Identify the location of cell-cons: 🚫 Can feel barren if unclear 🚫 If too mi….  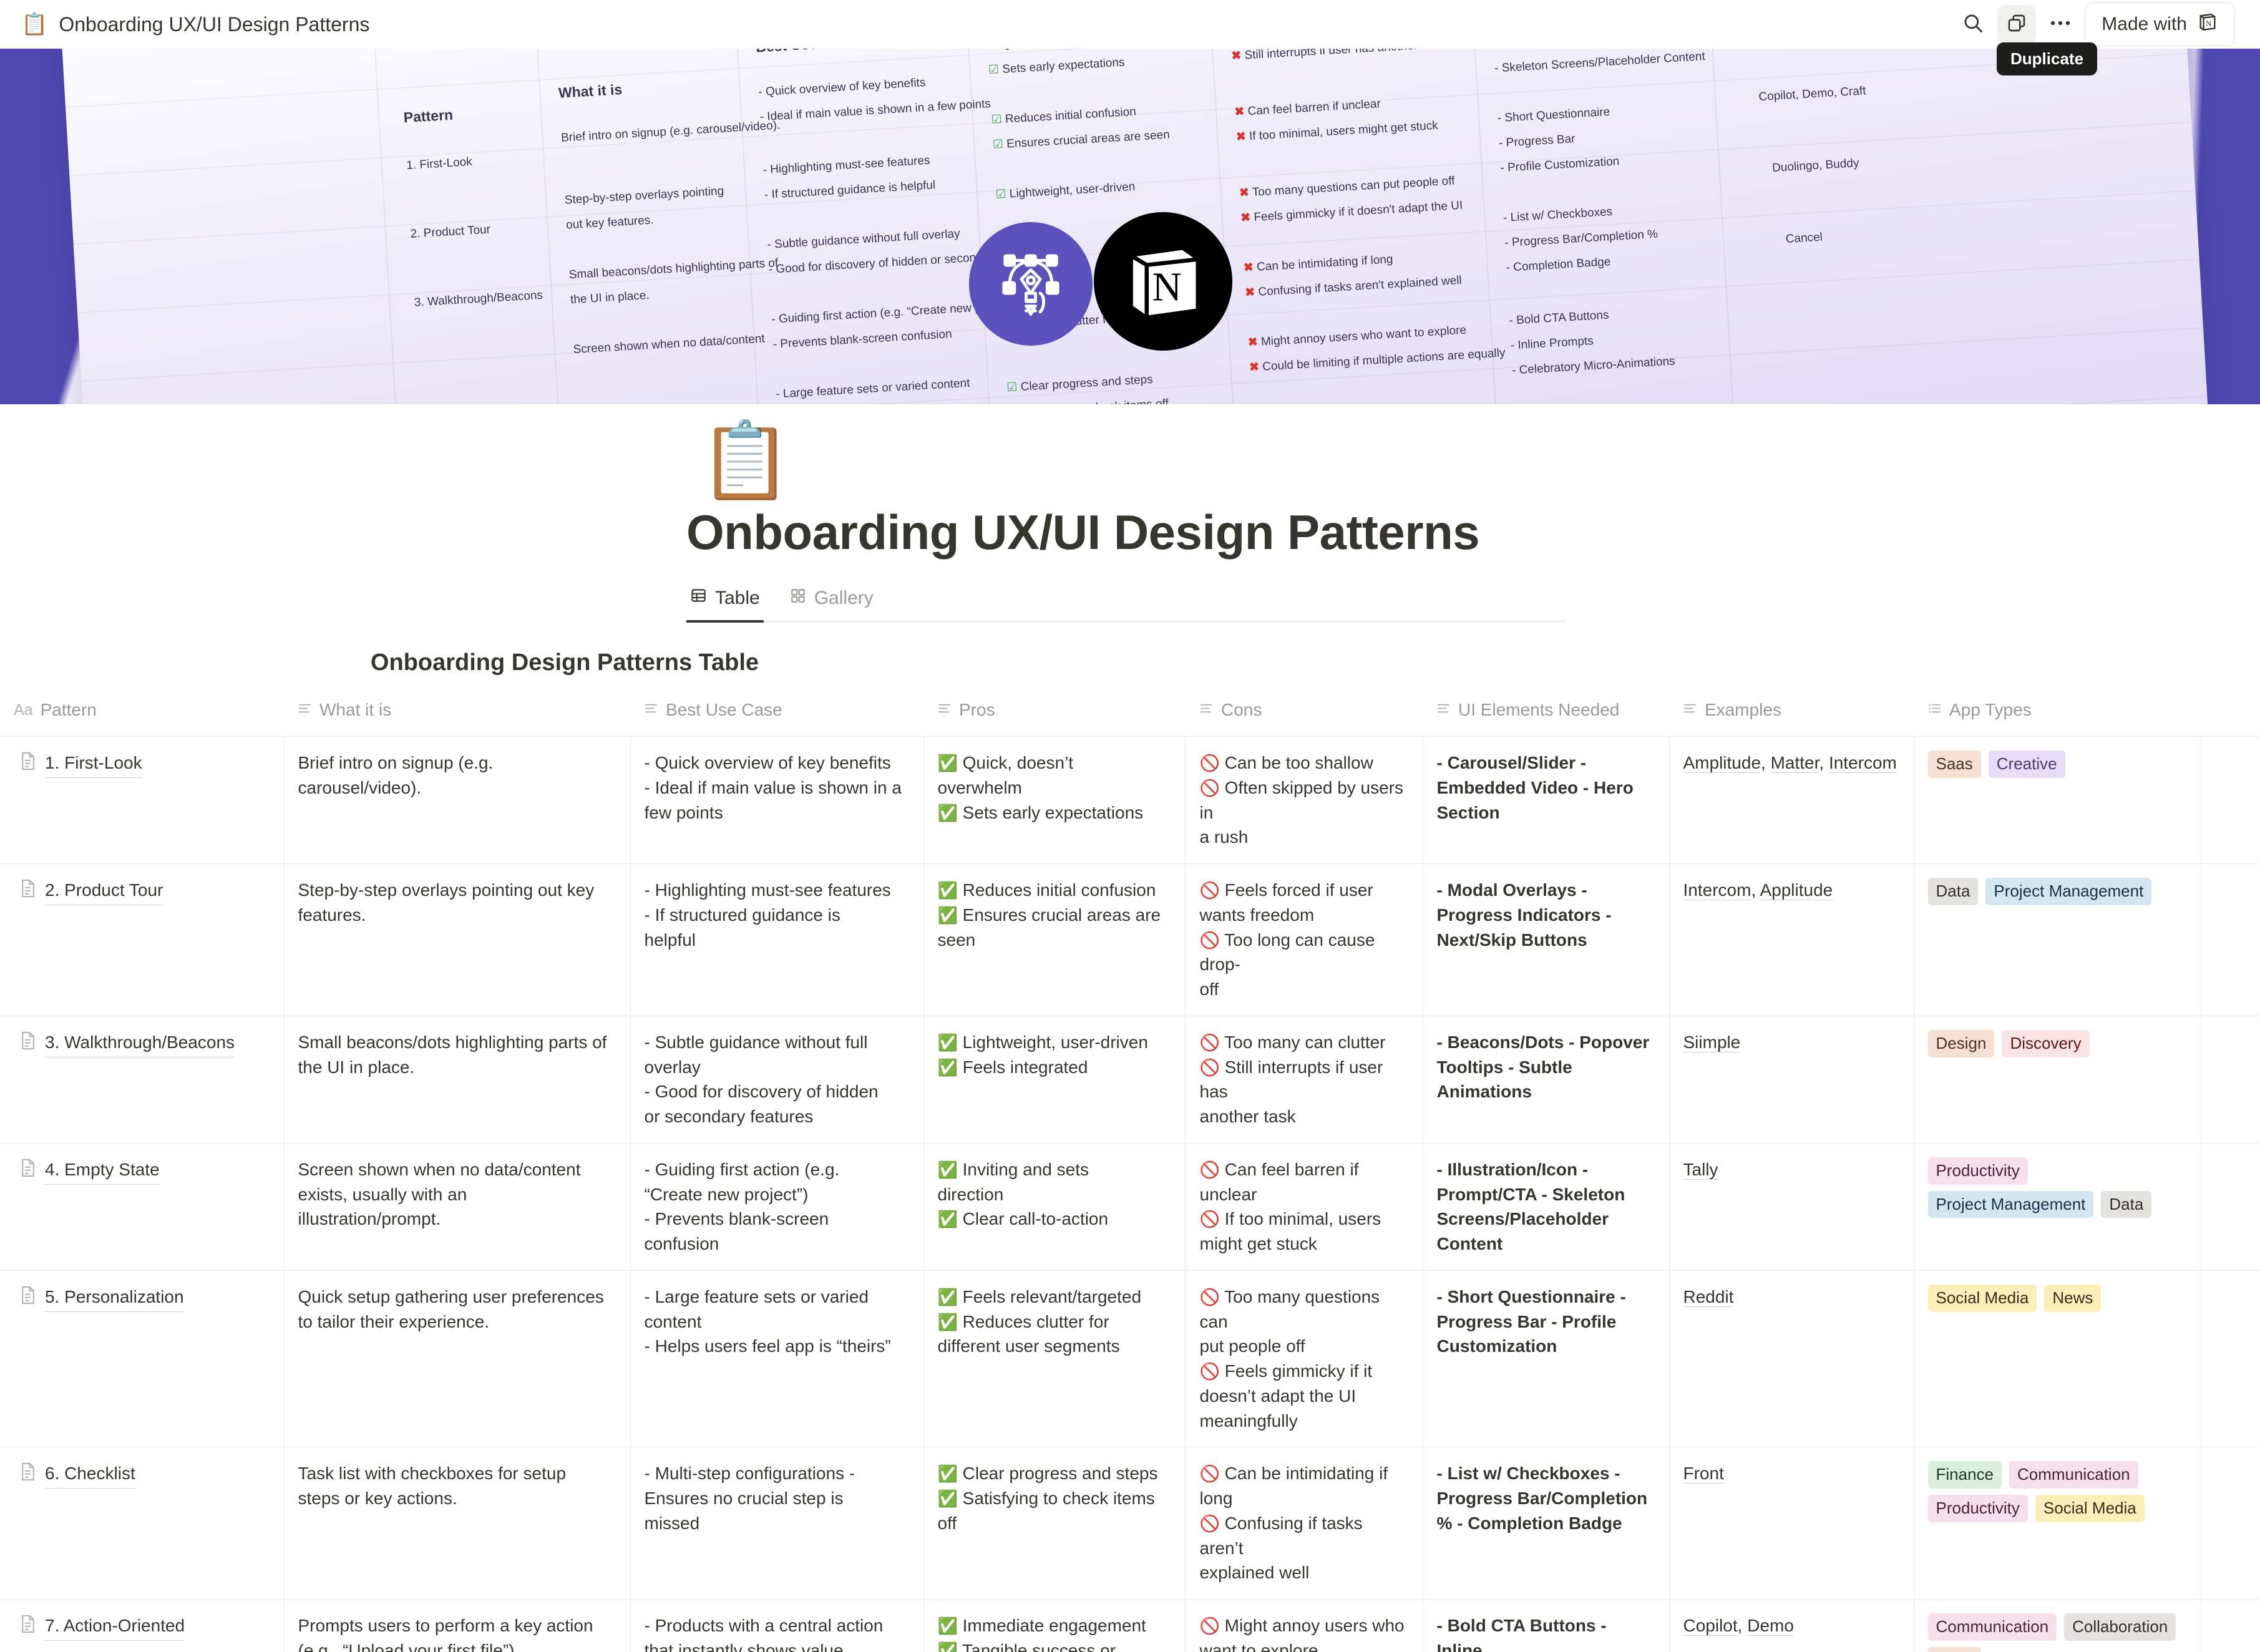
(1304, 1206).